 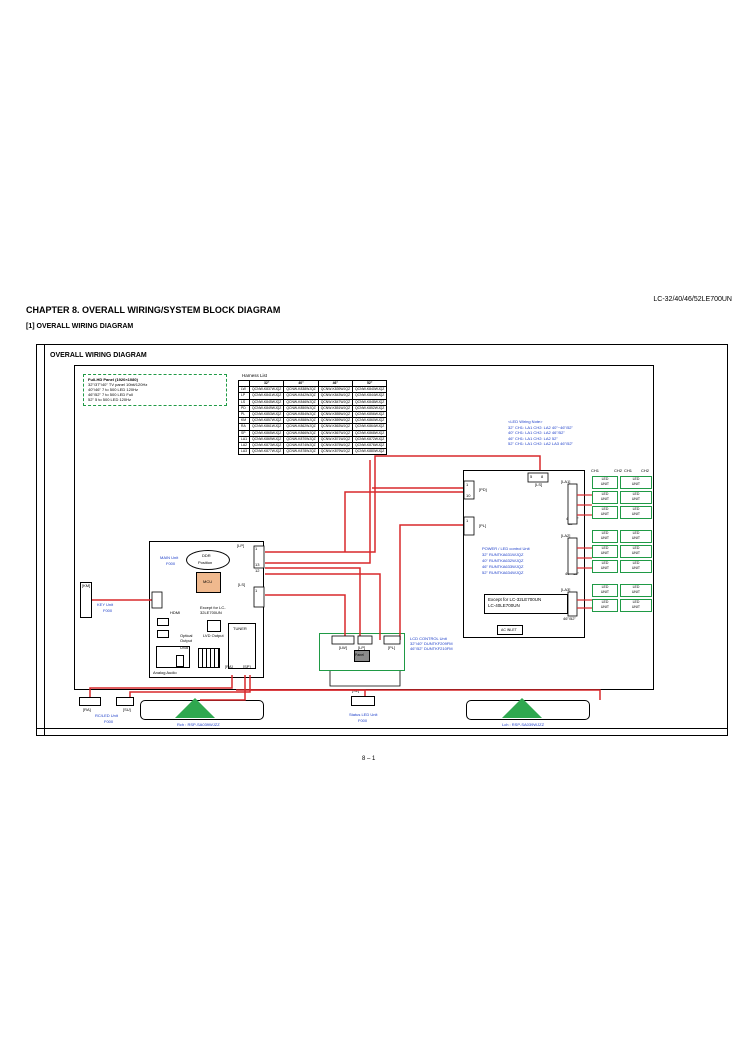 I want to click on wire-ls-c, so click(x=323, y=606).